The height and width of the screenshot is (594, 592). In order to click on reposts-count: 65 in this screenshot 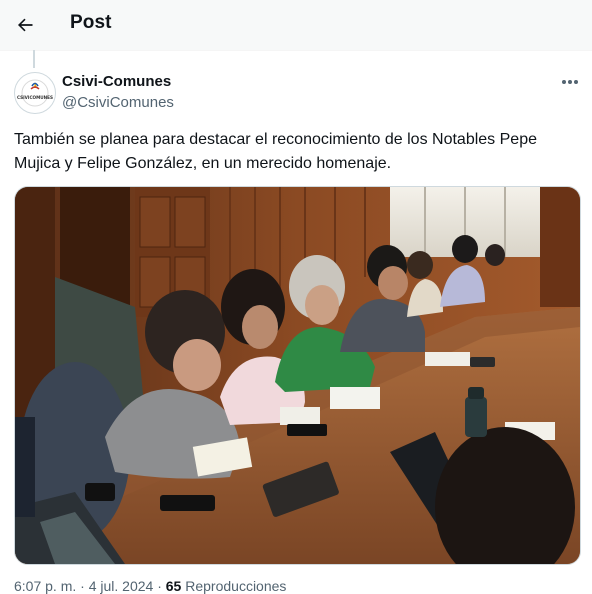, I will do `click(173, 586)`.